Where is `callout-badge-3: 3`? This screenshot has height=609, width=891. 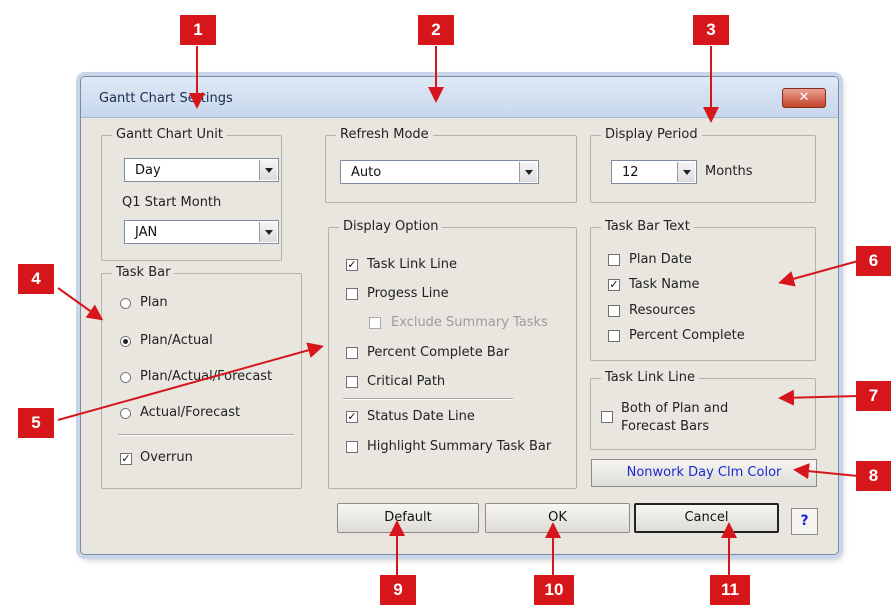 callout-badge-3: 3 is located at coordinates (711, 30).